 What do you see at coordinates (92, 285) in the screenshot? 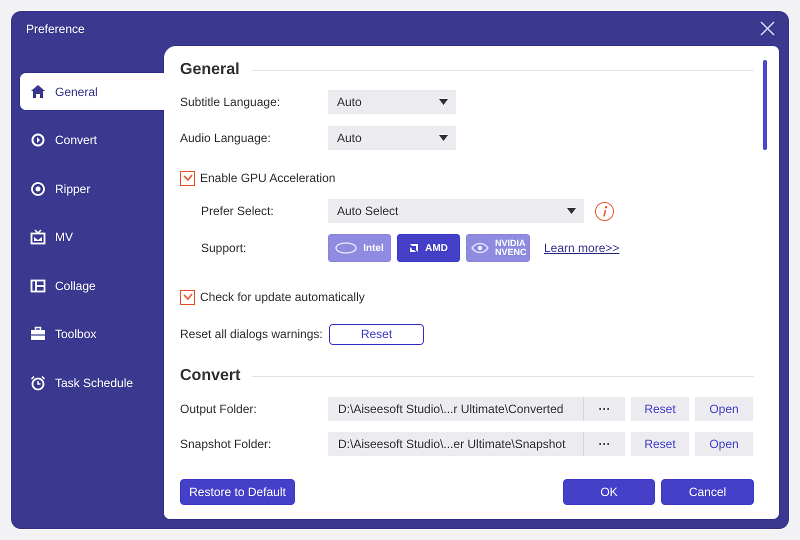
I see `sidebar-tab: Collage` at bounding box center [92, 285].